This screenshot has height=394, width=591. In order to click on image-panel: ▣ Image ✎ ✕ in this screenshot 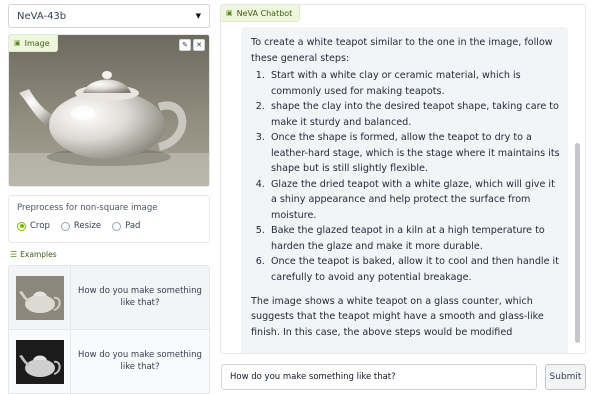, I will do `click(109, 110)`.